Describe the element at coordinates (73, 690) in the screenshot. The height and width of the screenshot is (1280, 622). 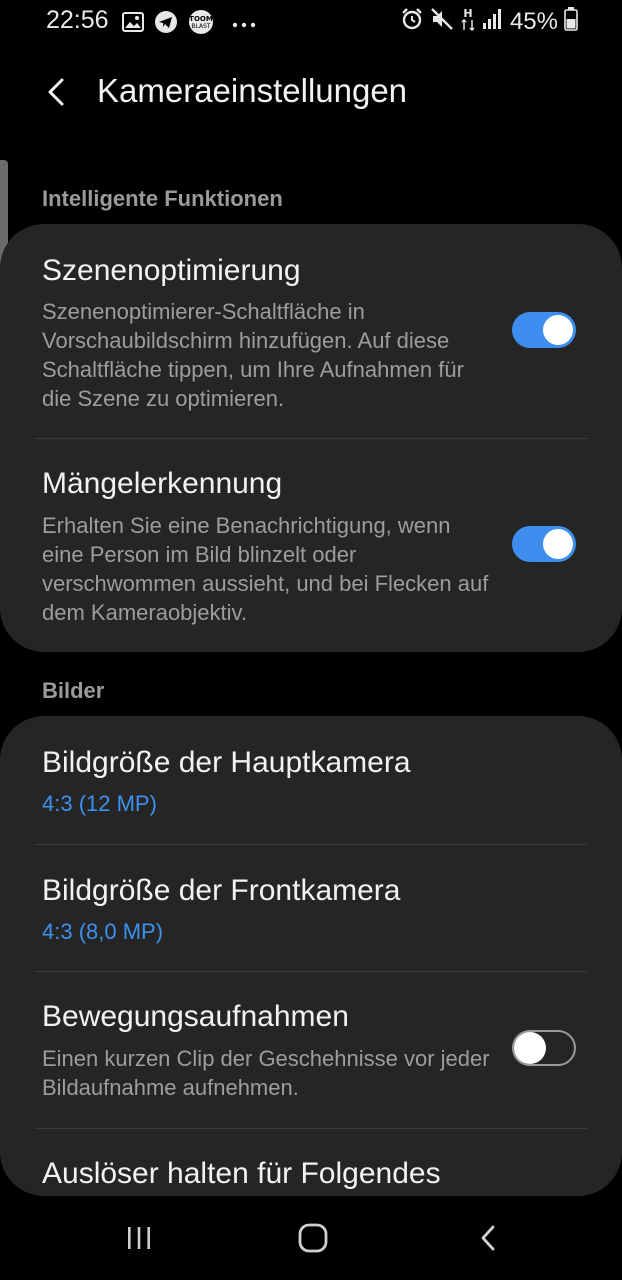
I see `section-title-pictures: Bilder` at that location.